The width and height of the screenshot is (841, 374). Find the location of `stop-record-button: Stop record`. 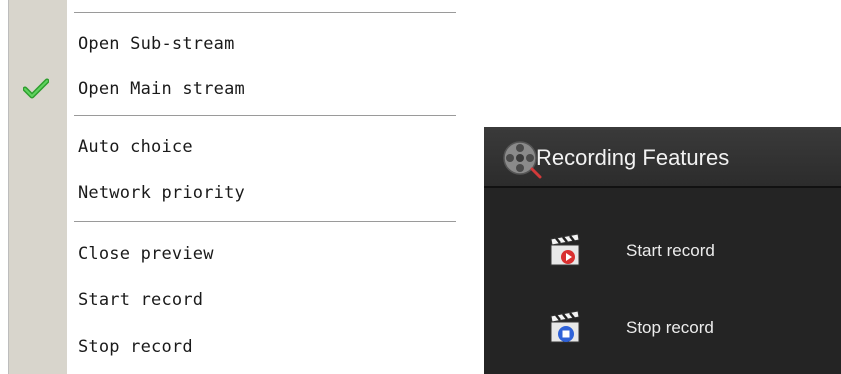

stop-record-button: Stop record is located at coordinates (662, 328).